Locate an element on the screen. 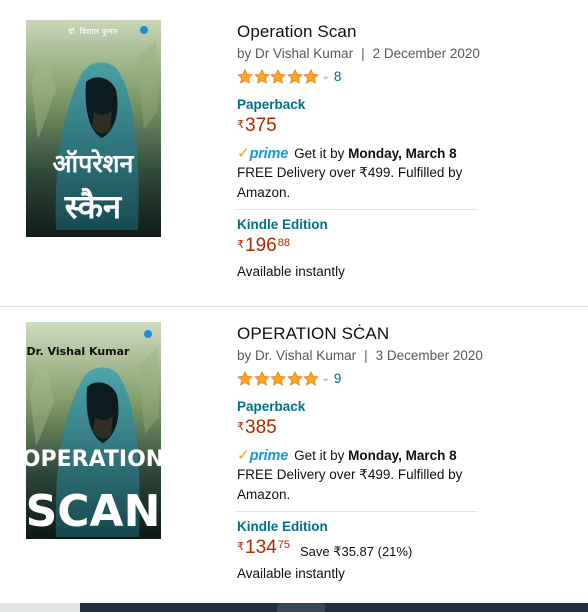  rating-widget: ⌄ 8 is located at coordinates (407, 76).